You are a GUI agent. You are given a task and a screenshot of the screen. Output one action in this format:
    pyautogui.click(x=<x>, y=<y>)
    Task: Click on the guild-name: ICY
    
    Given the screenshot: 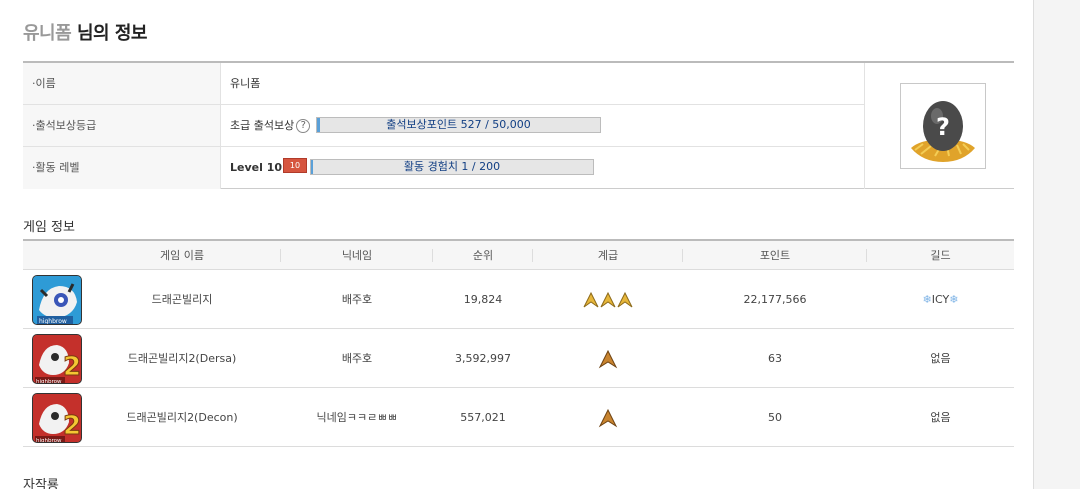 What is the action you would take?
    pyautogui.click(x=940, y=299)
    